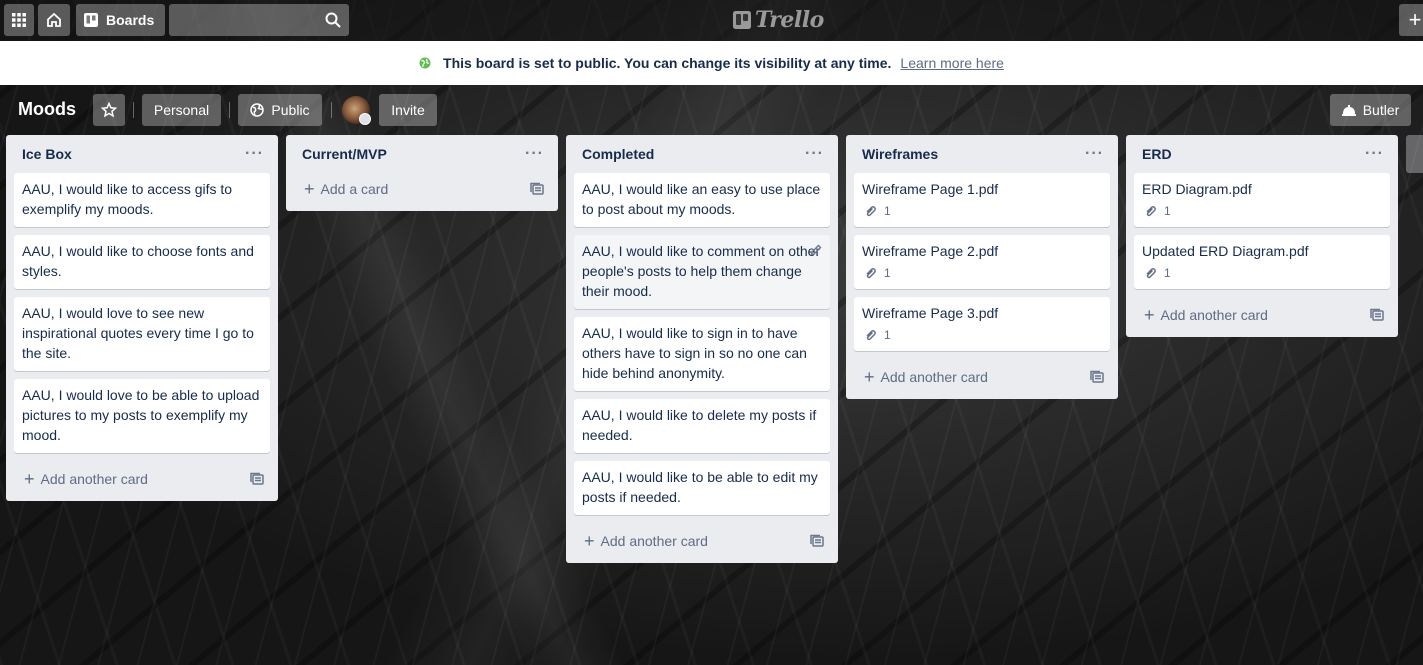 This screenshot has height=665, width=1423. Describe the element at coordinates (408, 110) in the screenshot. I see `invite-button: Invite` at that location.